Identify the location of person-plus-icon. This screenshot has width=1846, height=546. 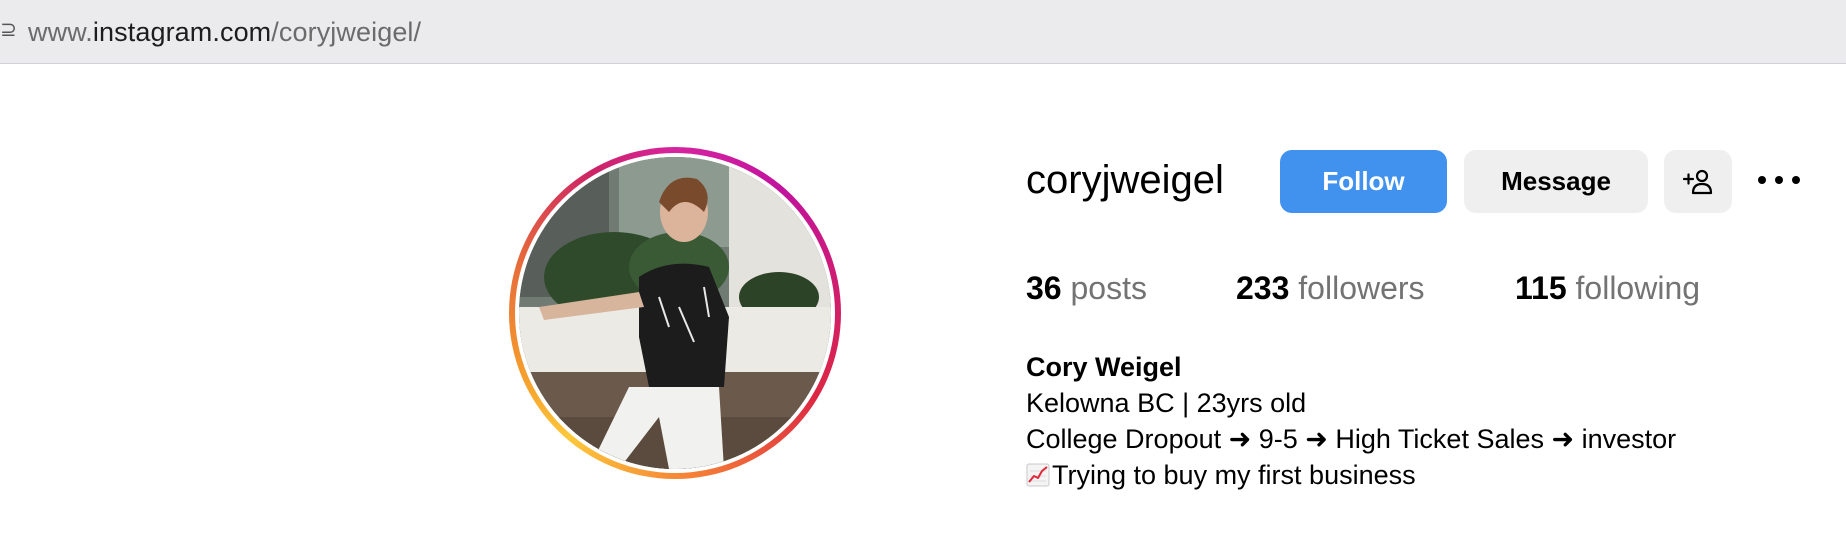
(1697, 181).